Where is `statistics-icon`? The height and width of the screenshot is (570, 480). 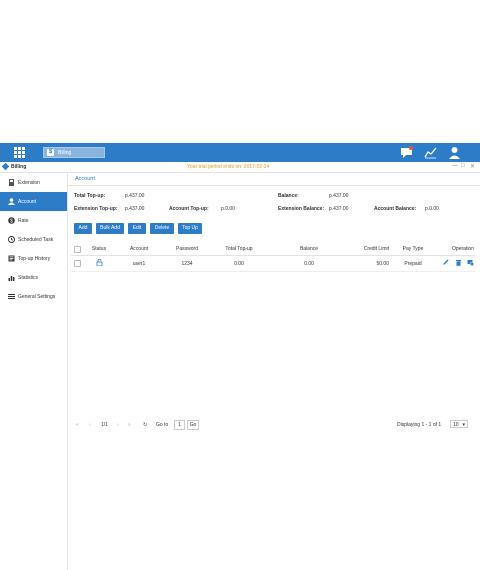
statistics-icon is located at coordinates (11, 278).